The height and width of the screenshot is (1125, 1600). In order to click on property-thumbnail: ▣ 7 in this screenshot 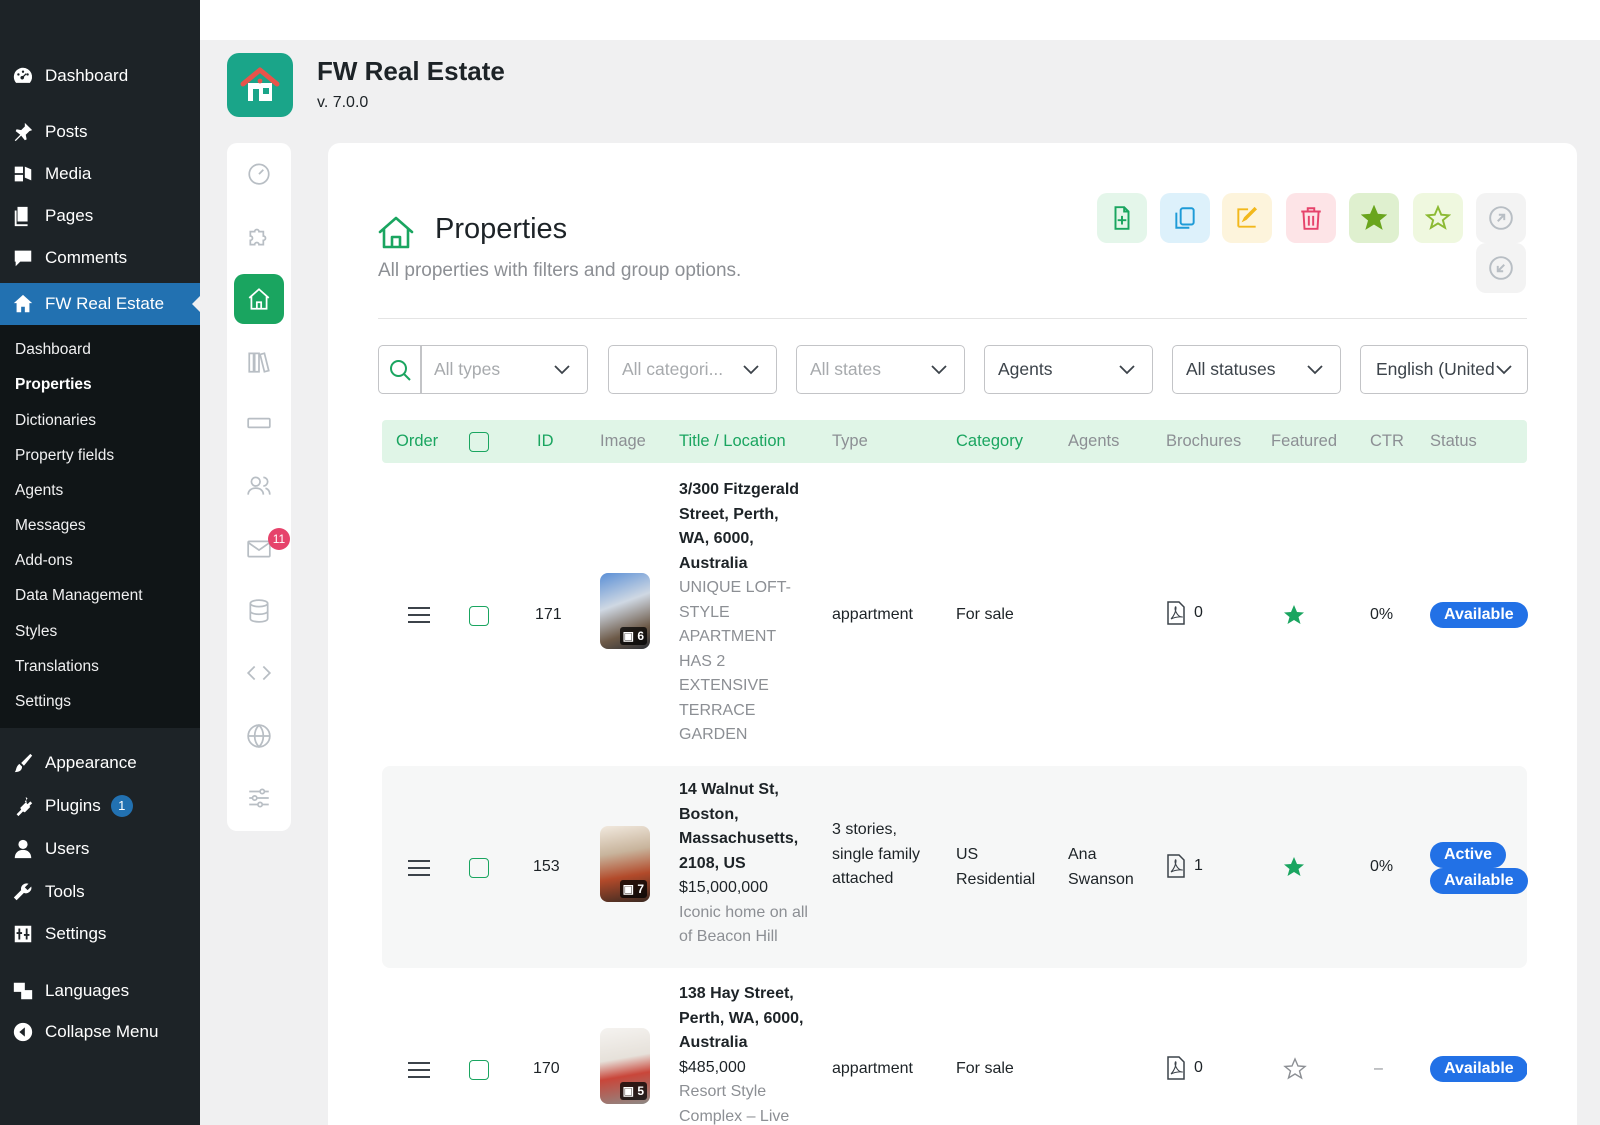, I will do `click(625, 864)`.